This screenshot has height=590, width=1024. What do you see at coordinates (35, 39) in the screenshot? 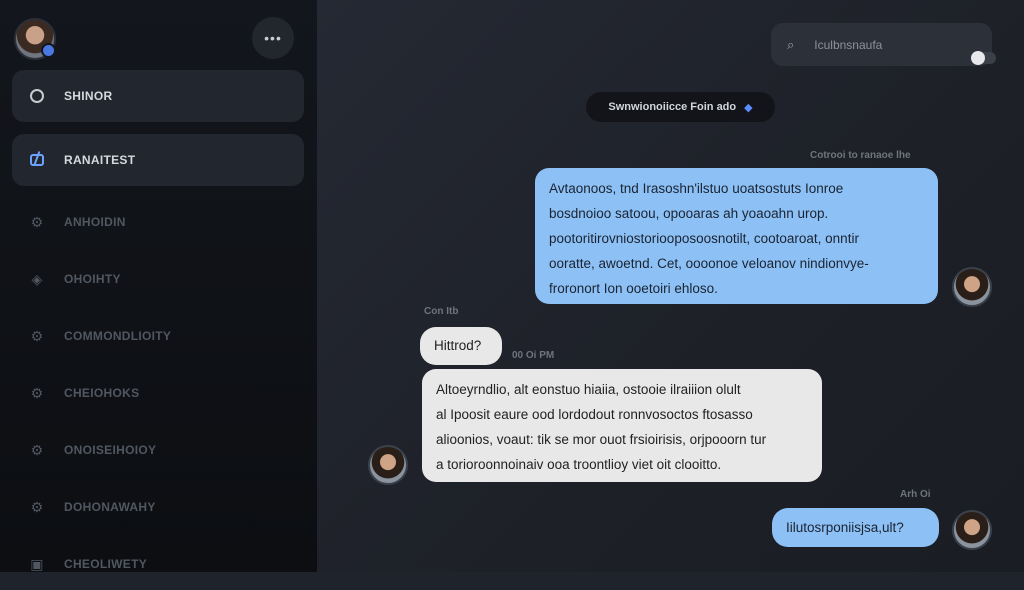
I see `user-avatar` at bounding box center [35, 39].